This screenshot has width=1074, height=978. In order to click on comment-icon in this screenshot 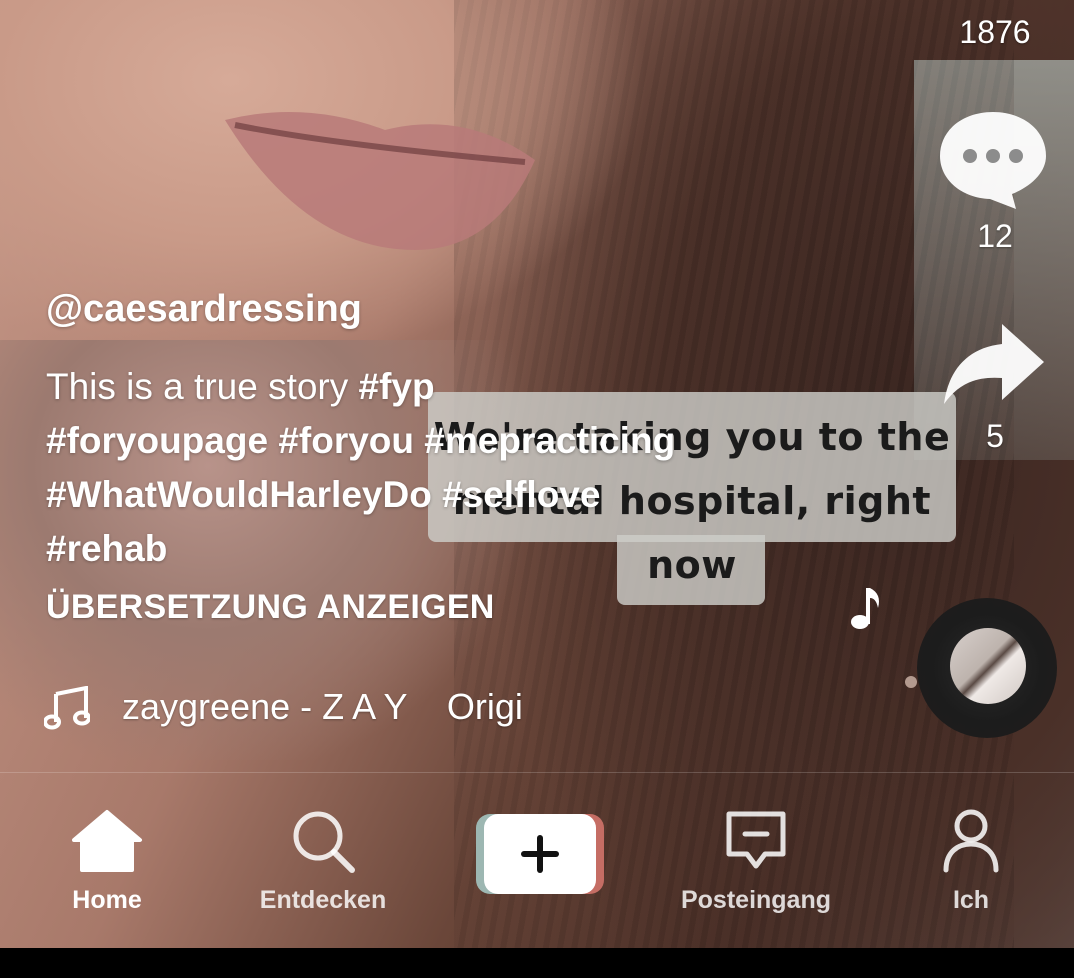, I will do `click(993, 160)`.